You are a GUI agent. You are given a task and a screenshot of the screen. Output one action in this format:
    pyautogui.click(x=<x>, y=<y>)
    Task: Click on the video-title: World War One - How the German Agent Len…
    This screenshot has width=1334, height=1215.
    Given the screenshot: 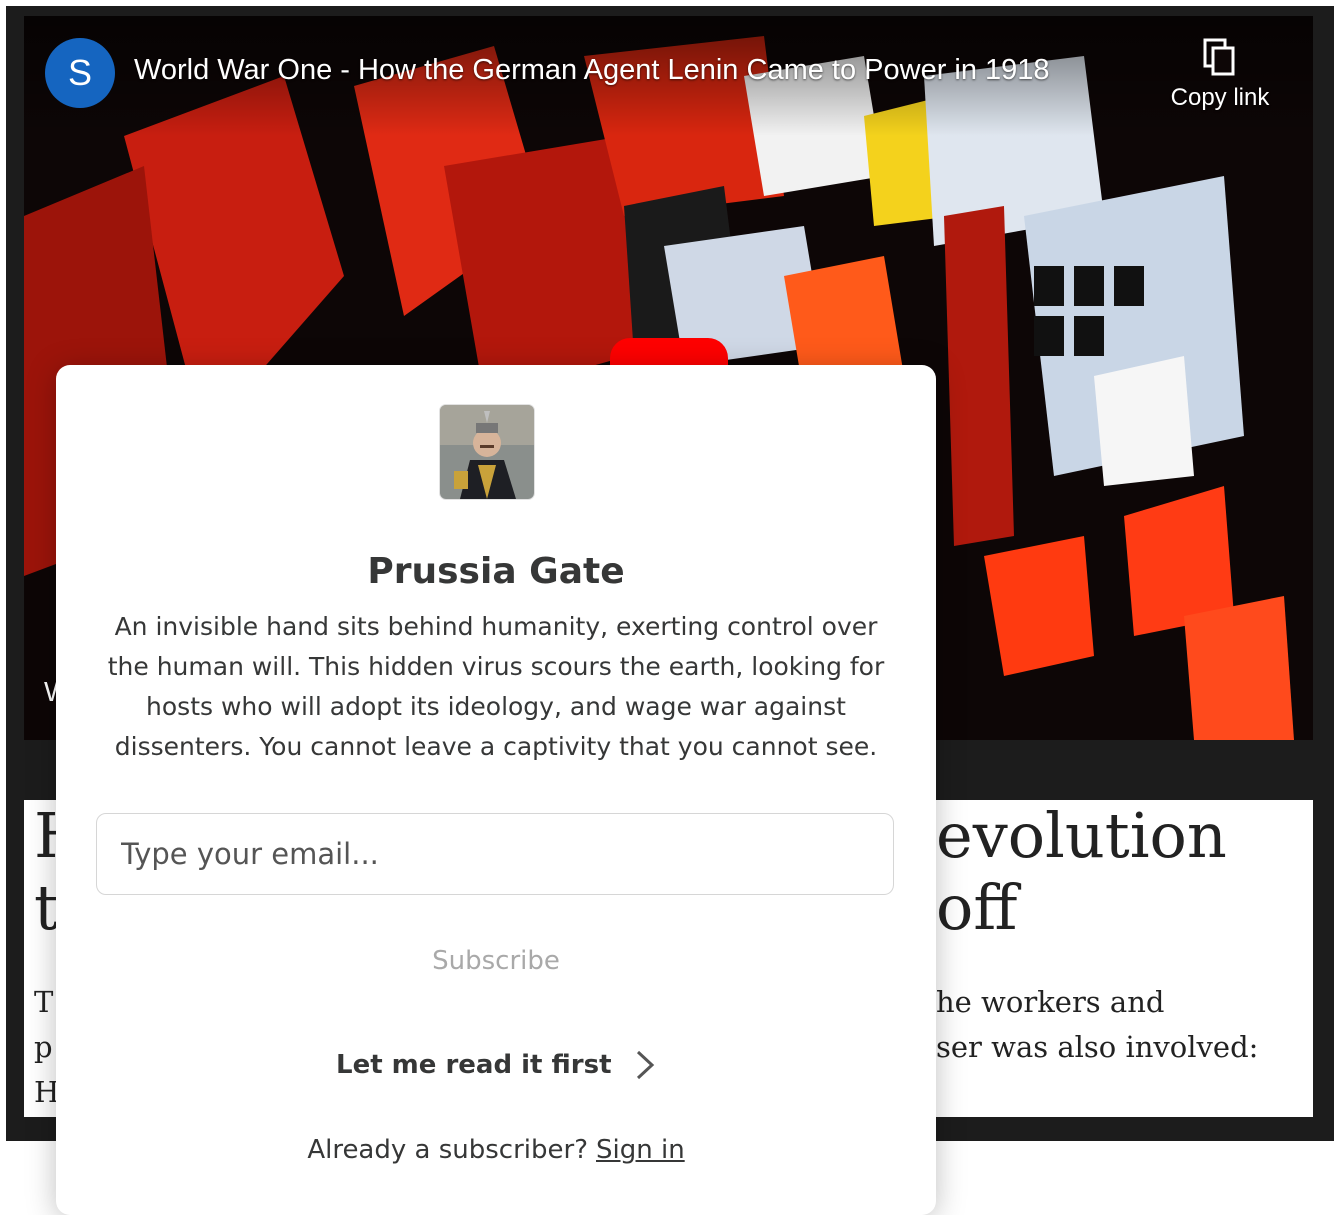 What is the action you would take?
    pyautogui.click(x=592, y=70)
    